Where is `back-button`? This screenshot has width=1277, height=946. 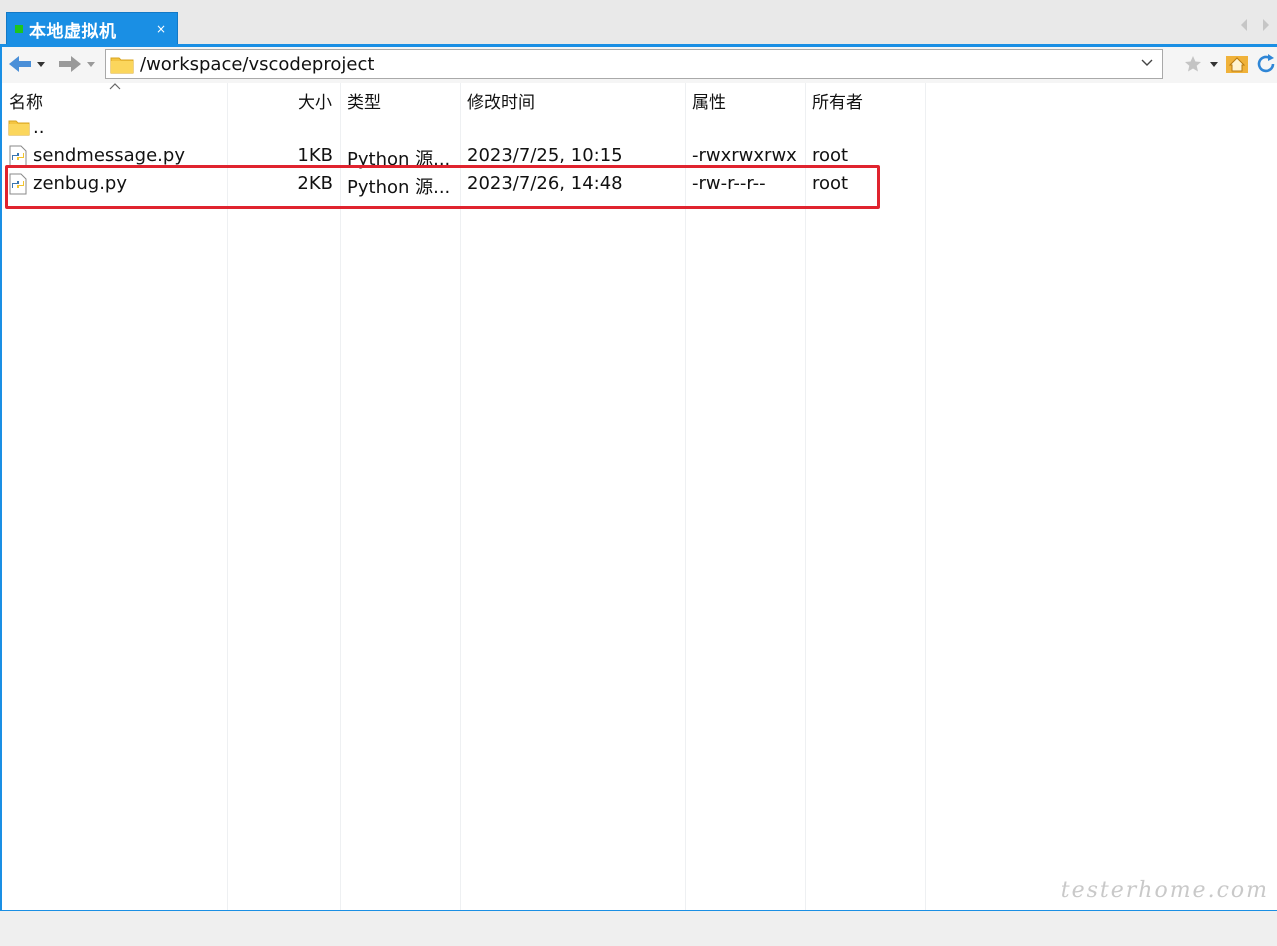
back-button is located at coordinates (27, 64).